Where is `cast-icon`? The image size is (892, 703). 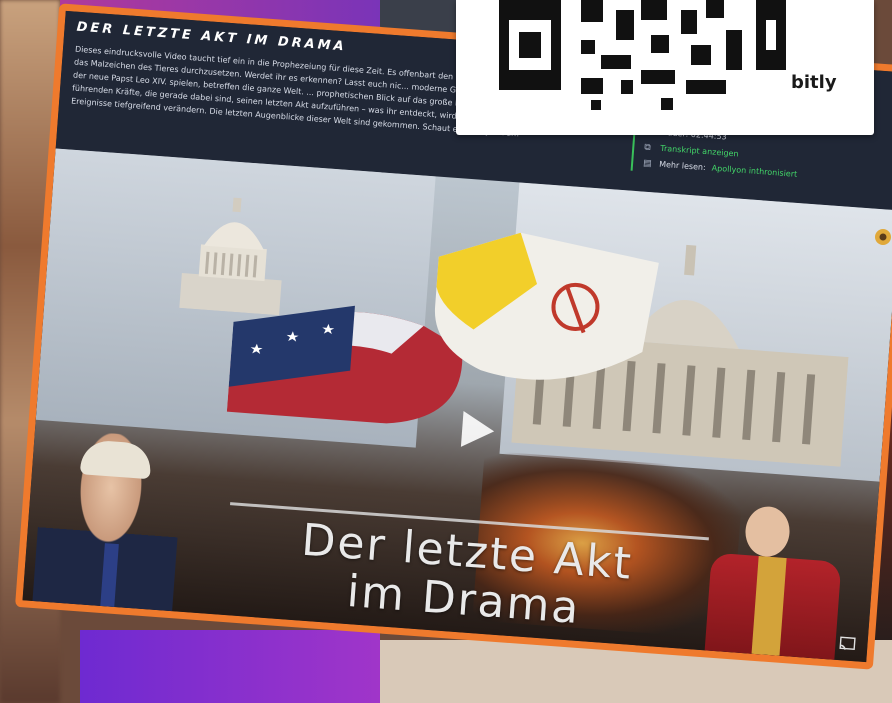
cast-icon is located at coordinates (847, 643).